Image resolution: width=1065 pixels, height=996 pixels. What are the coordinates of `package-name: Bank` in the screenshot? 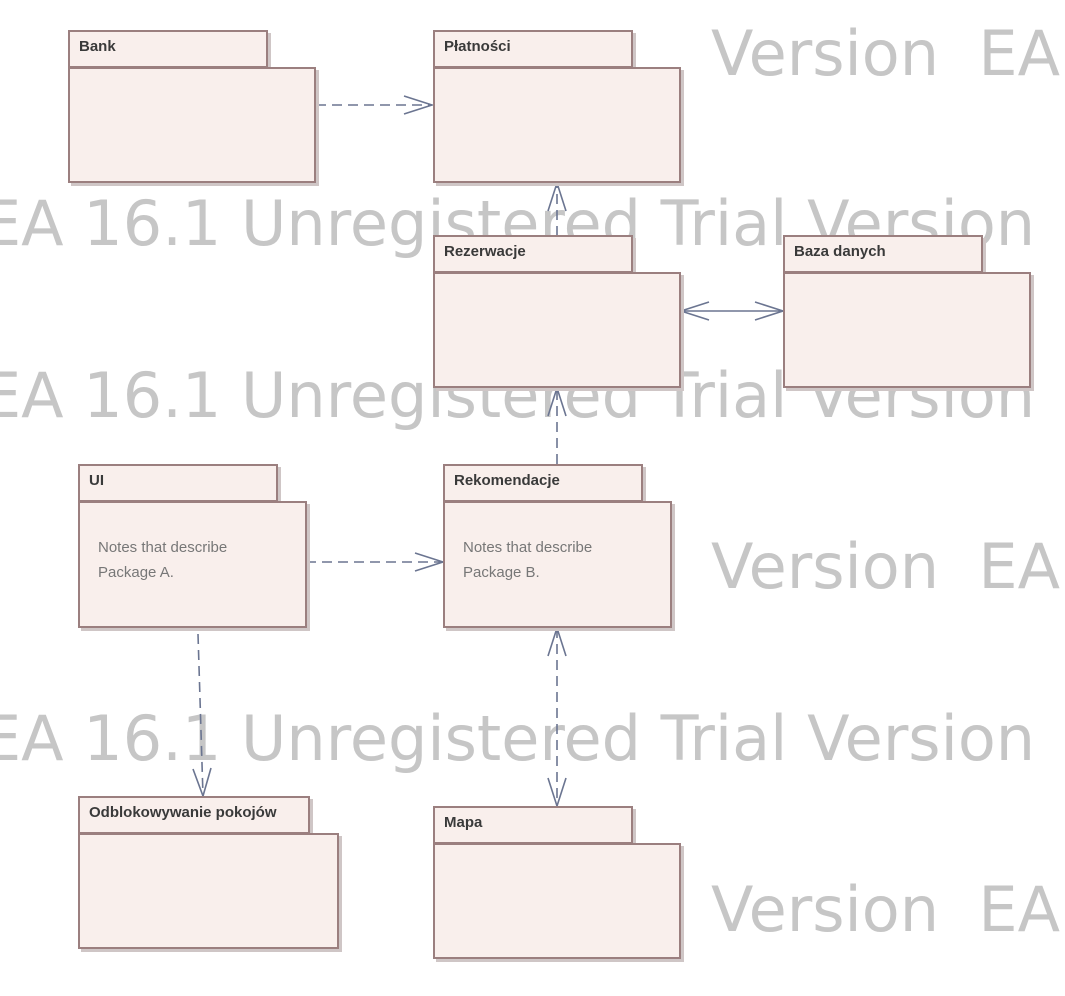 It's located at (97, 46).